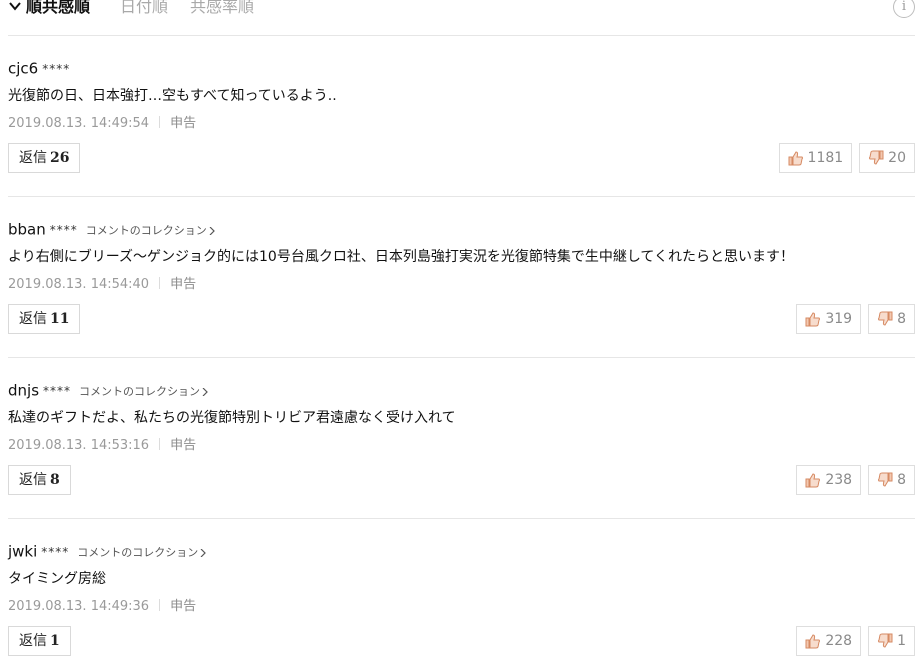 This screenshot has width=921, height=662. What do you see at coordinates (57, 579) in the screenshot?
I see `comment-text: タイミング房総` at bounding box center [57, 579].